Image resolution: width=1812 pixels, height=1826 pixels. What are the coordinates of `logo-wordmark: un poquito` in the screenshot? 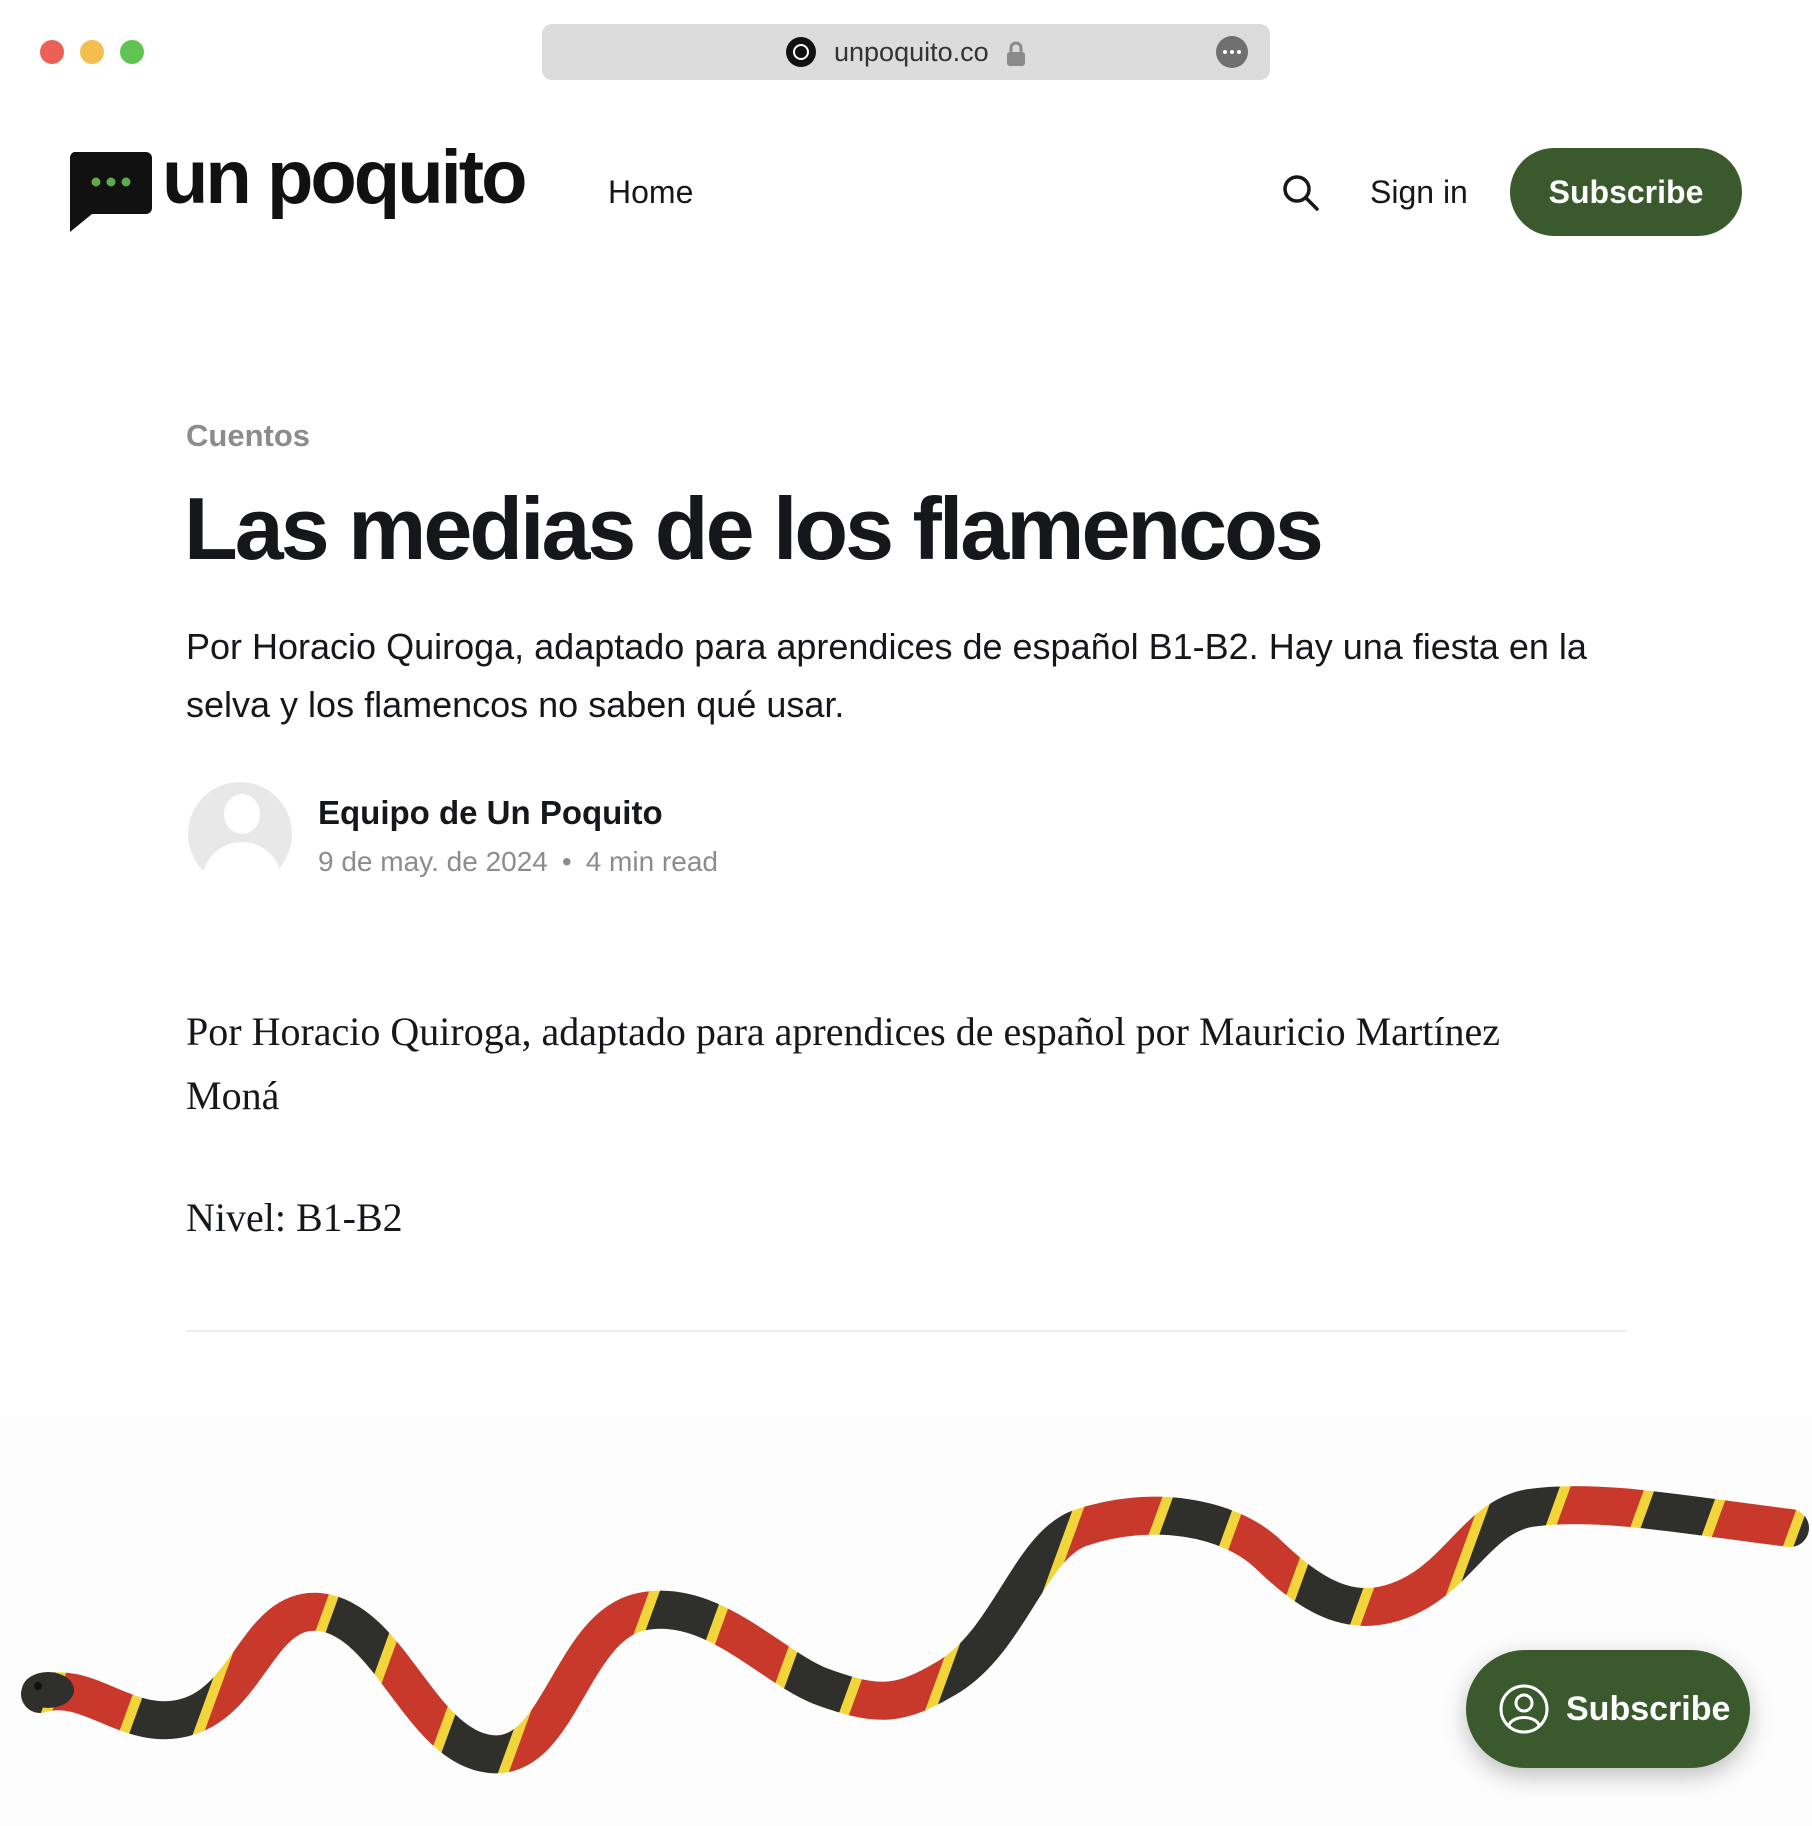 It's located at (345, 177).